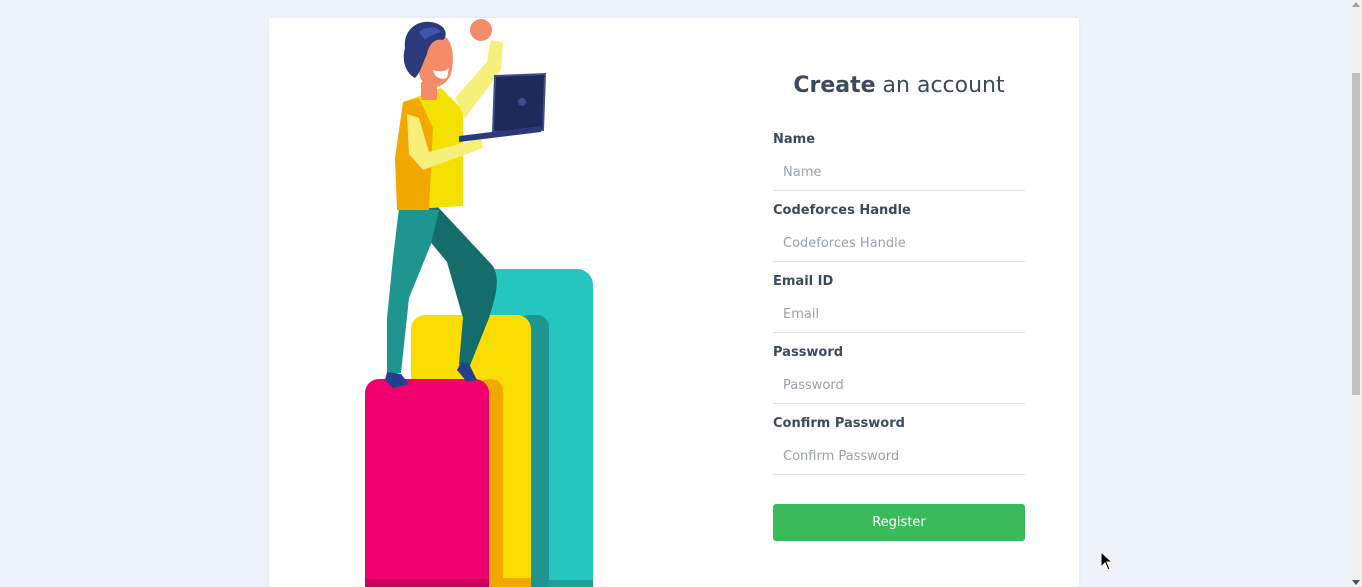 The image size is (1362, 587). I want to click on form-title-rest: an account, so click(940, 85).